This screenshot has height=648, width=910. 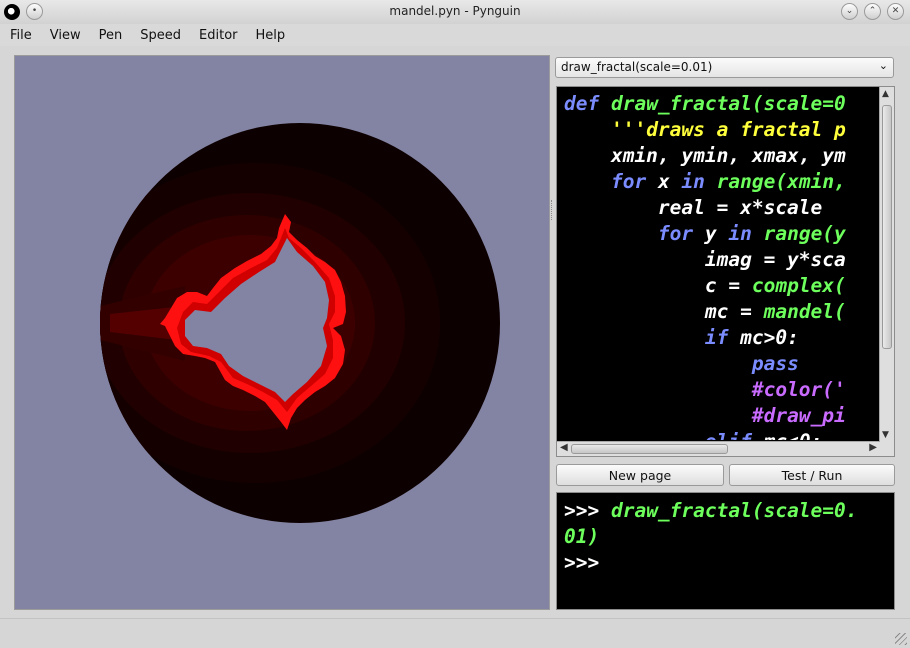 I want to click on code-line: xmin, ymin, xmax, ym, so click(x=721, y=156).